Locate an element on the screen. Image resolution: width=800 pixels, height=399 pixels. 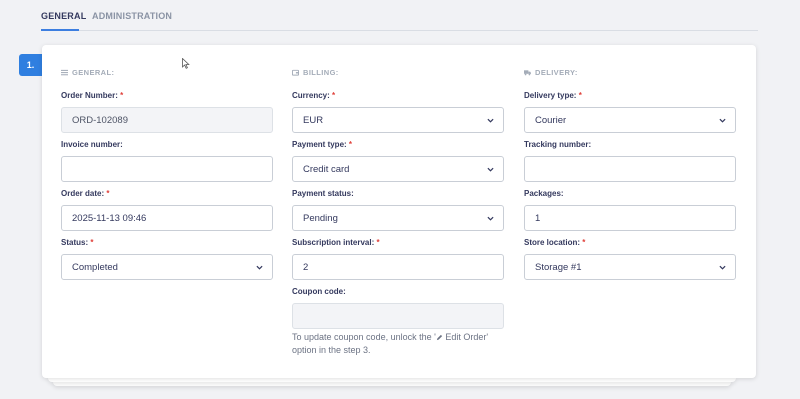
tab-bar: GENERAL ADMINISTRATION is located at coordinates (400, 16).